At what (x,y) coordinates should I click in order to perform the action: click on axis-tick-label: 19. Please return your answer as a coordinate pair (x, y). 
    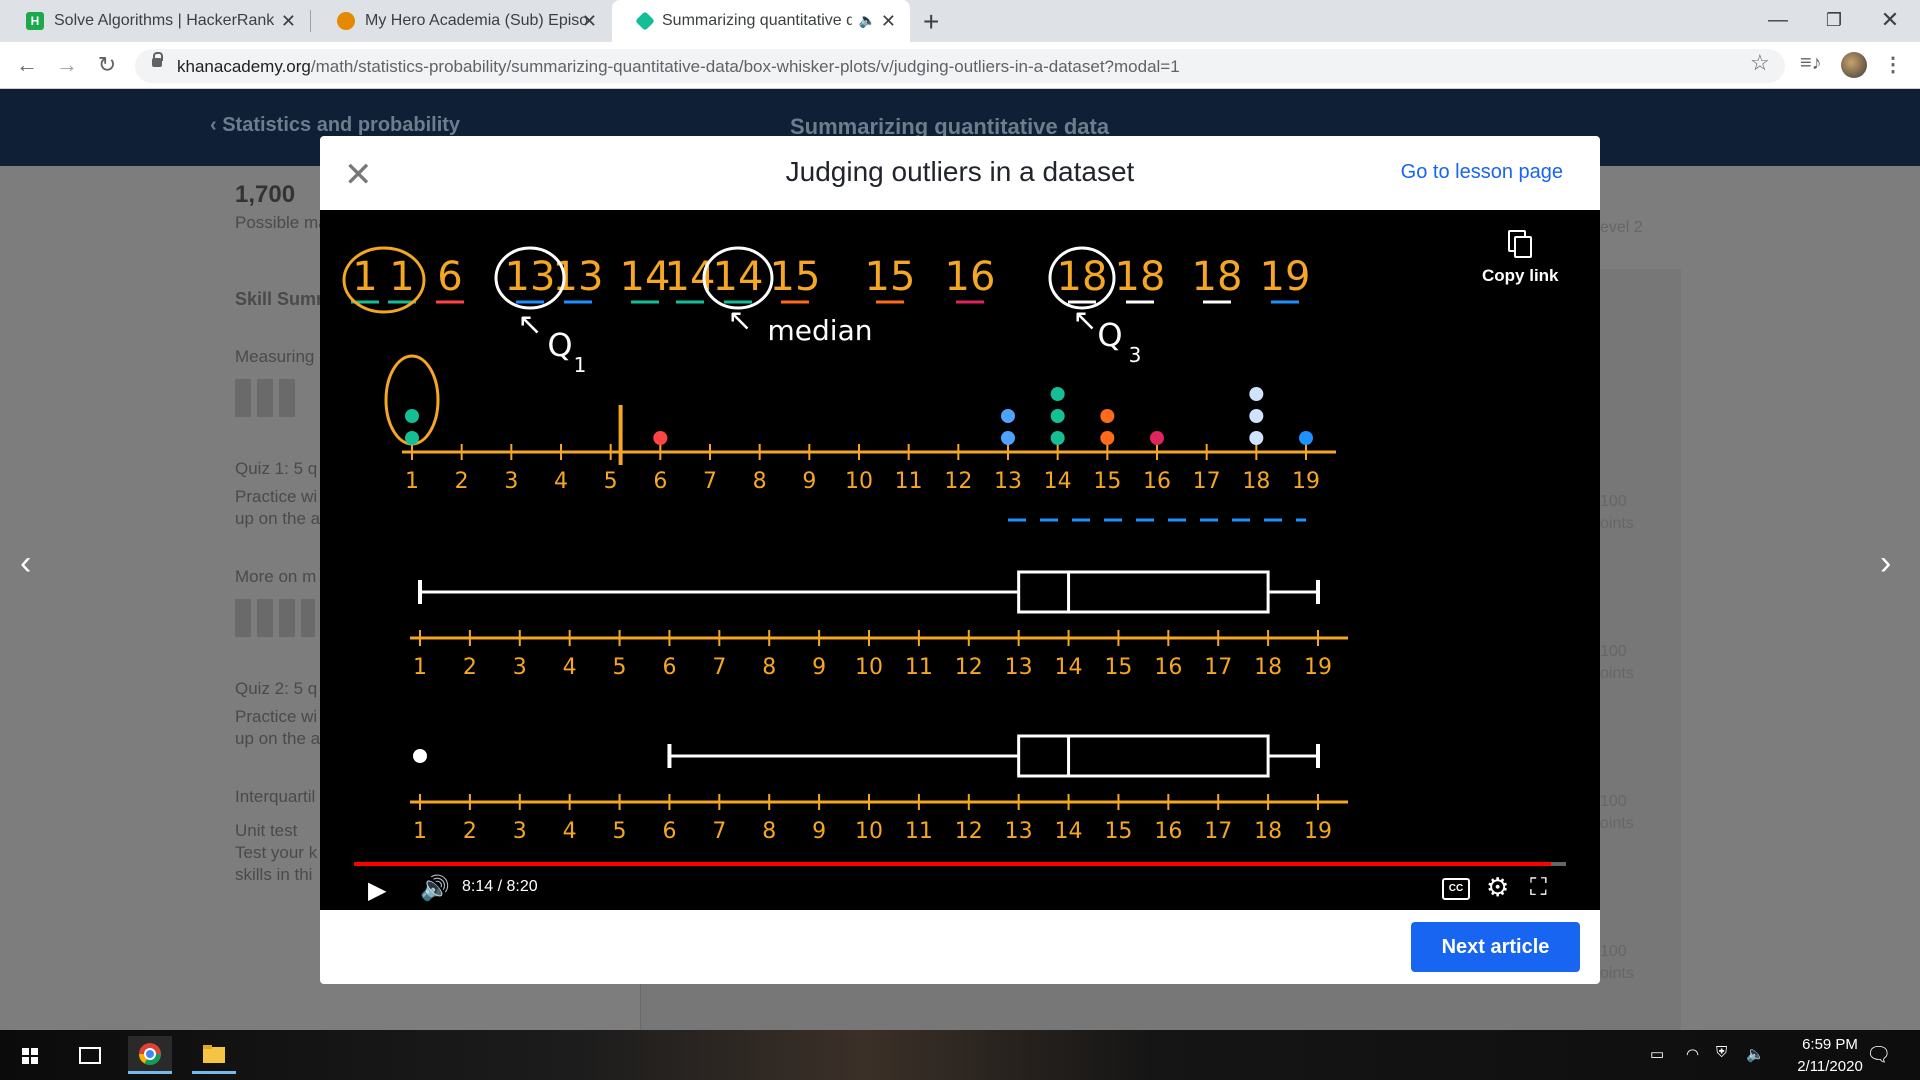
    Looking at the image, I should click on (1318, 831).